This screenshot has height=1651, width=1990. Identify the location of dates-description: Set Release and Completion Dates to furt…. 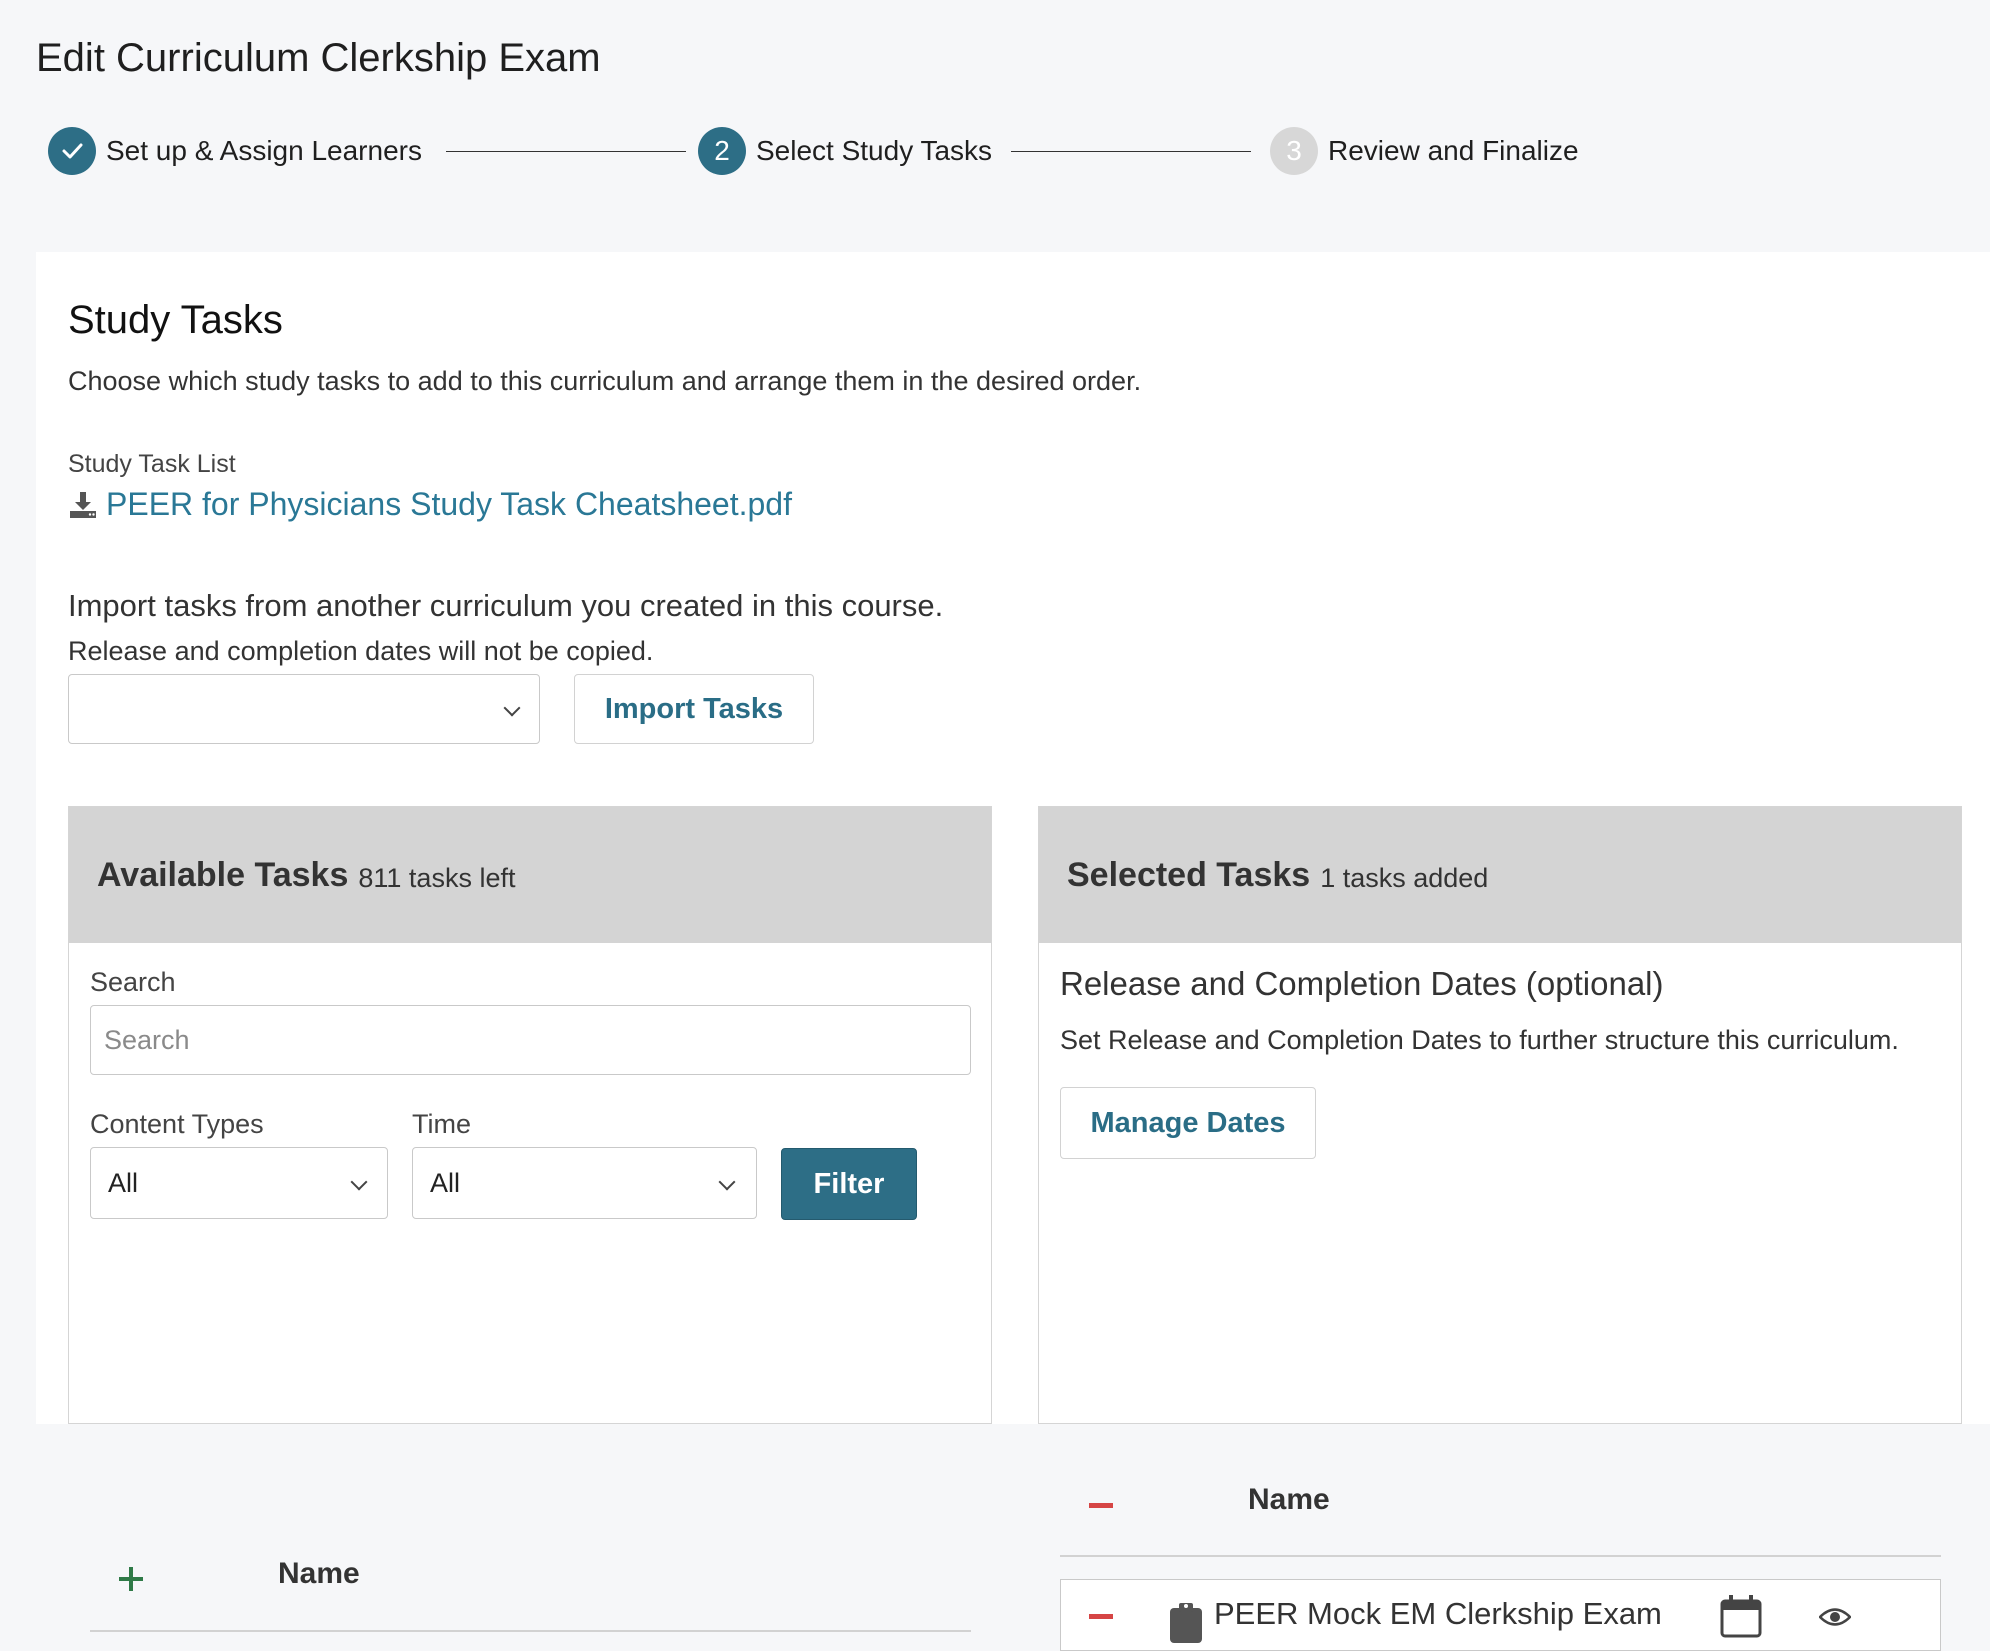
(1479, 1040).